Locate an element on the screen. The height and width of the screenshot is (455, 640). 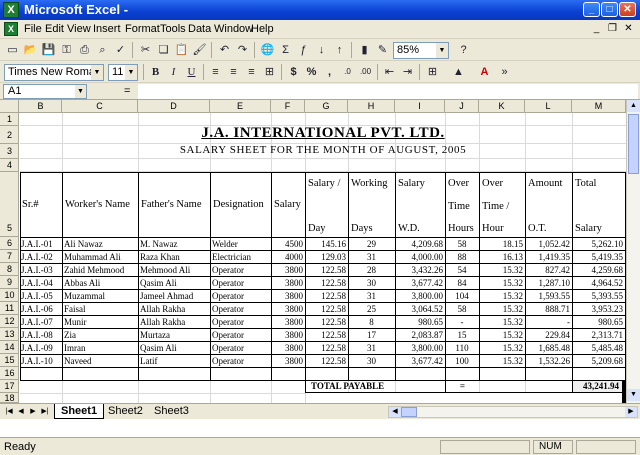
row-header: 11 is located at coordinates (9, 308).